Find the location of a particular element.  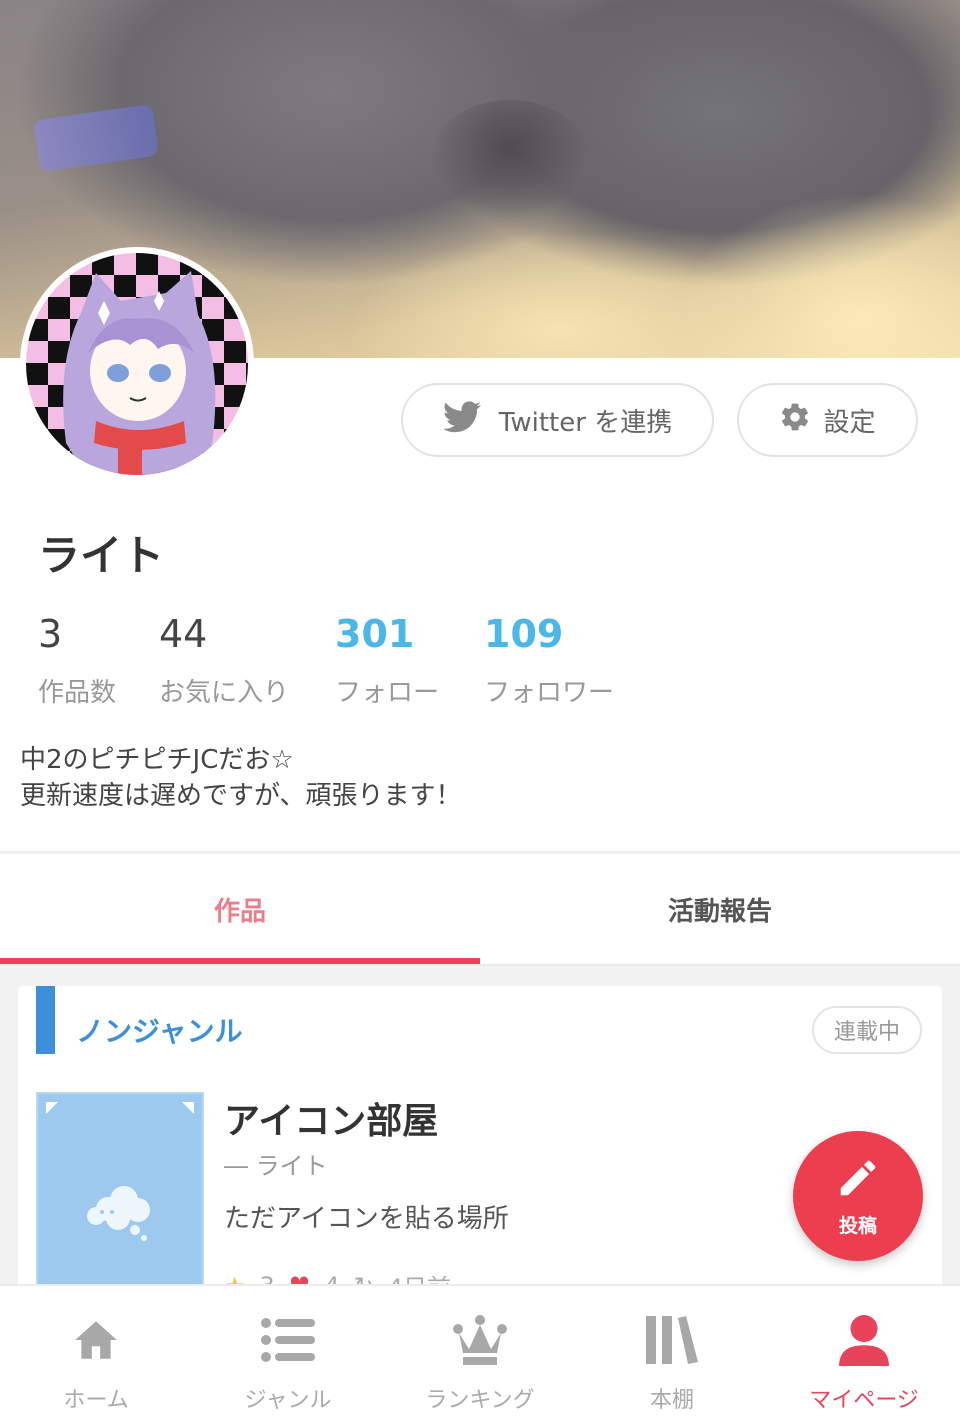

nav-genre: ジャンル is located at coordinates (288, 1356).